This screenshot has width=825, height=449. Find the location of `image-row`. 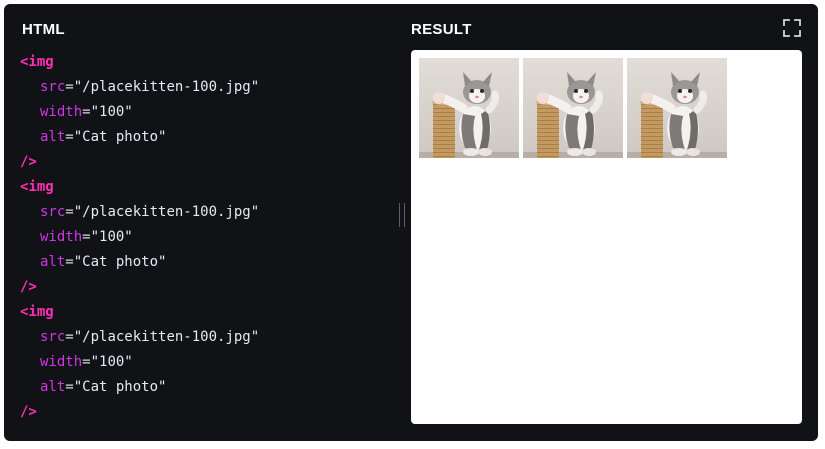

image-row is located at coordinates (573, 108).